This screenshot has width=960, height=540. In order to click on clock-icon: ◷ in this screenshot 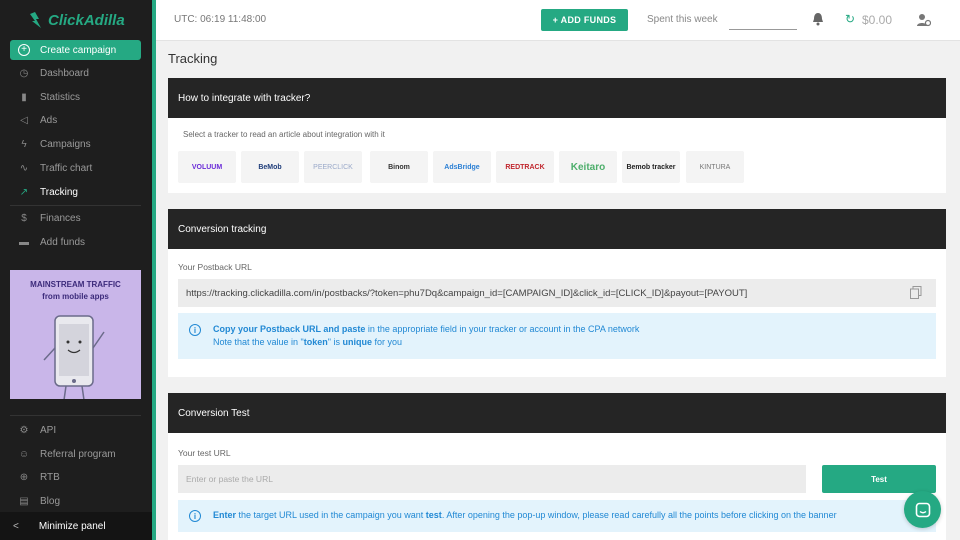, I will do `click(24, 73)`.